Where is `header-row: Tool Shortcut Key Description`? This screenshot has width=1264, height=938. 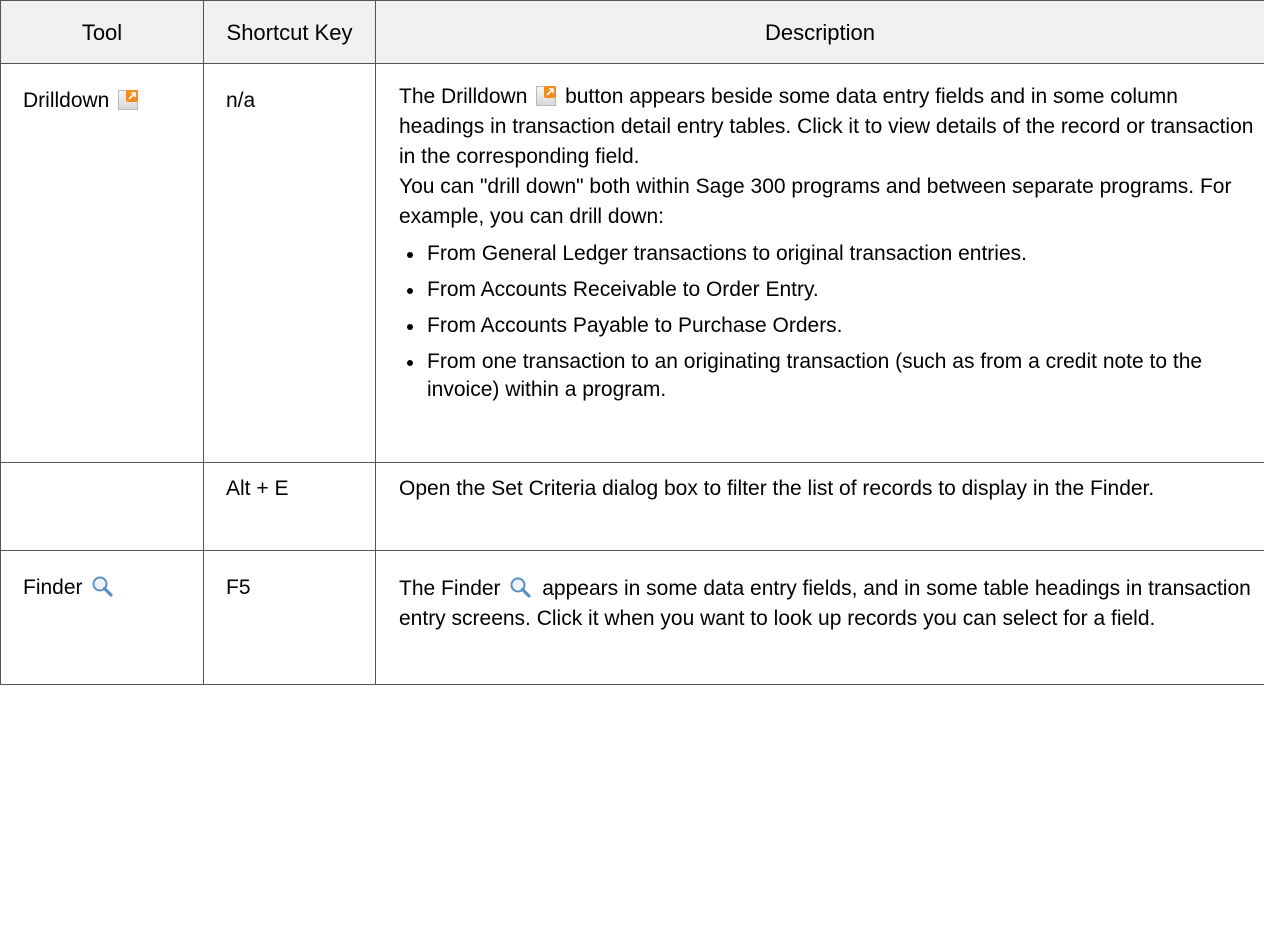 header-row: Tool Shortcut Key Description is located at coordinates (632, 32).